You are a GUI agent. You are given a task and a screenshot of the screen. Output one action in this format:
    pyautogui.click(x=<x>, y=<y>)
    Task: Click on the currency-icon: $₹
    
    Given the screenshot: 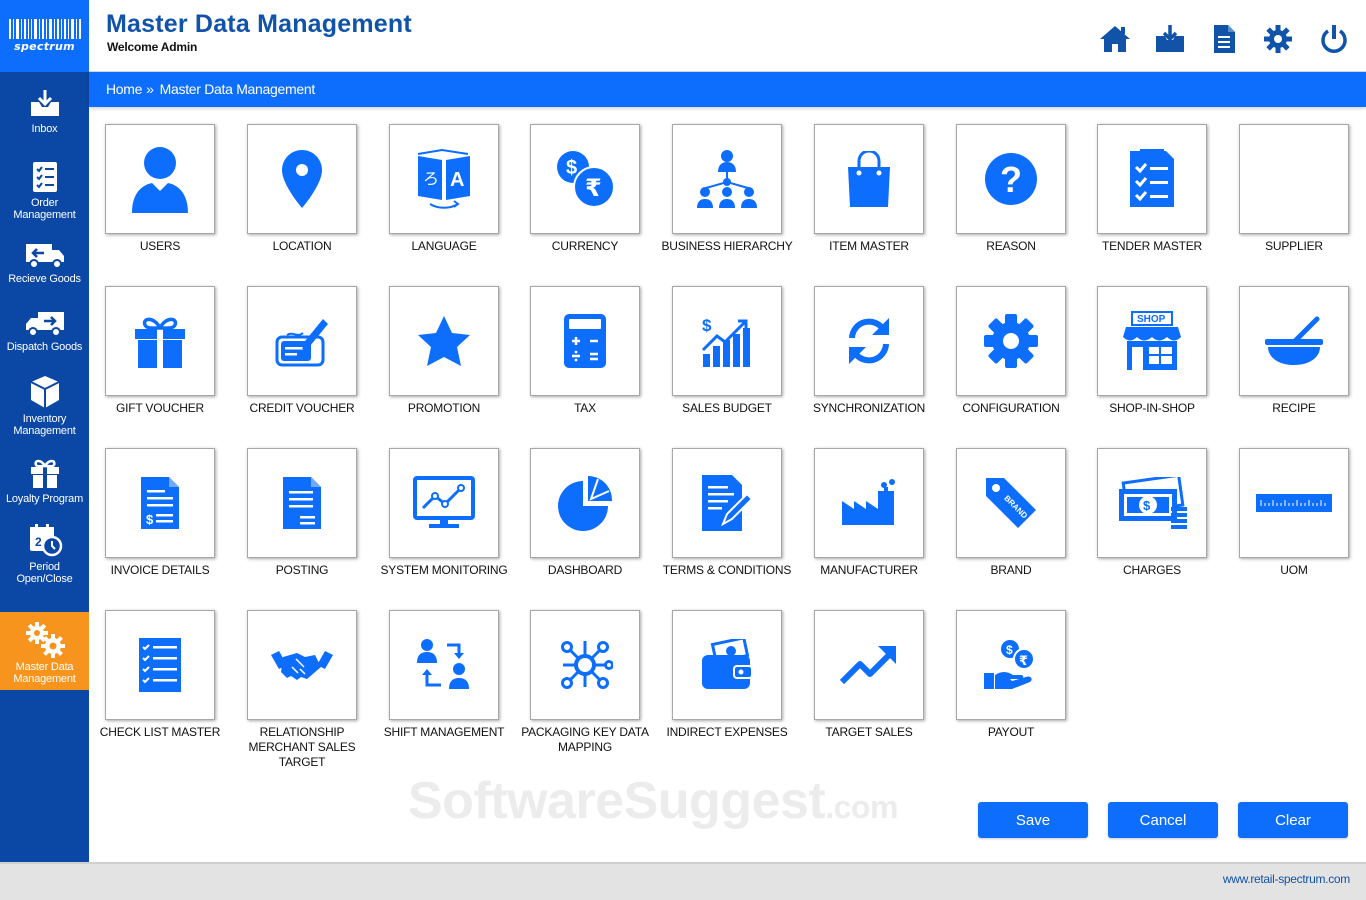 What is the action you would take?
    pyautogui.click(x=586, y=179)
    